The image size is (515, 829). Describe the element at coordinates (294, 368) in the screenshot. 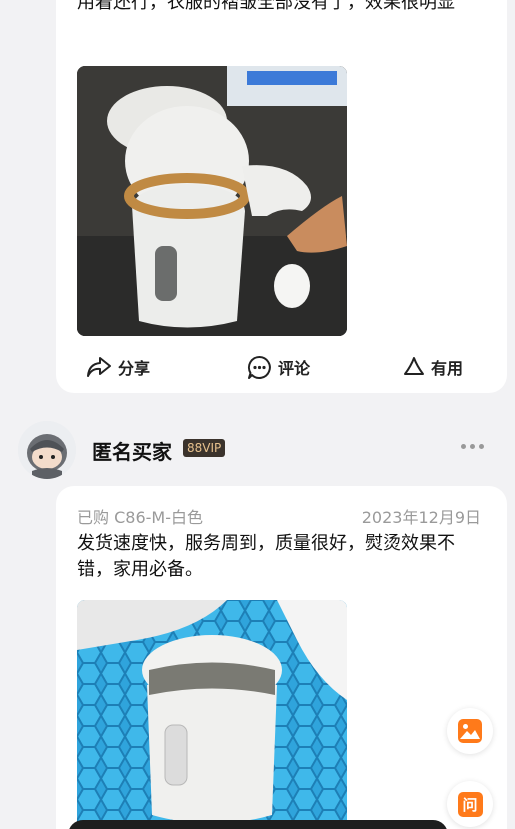

I see `comment-label: 评论` at that location.